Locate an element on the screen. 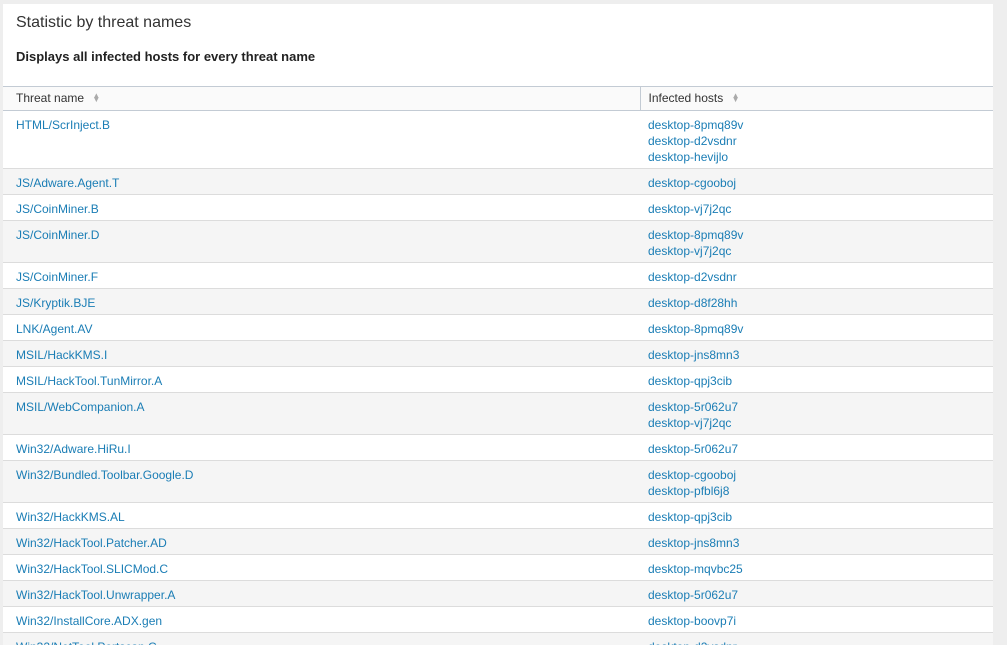 The width and height of the screenshot is (1007, 645). threat-name-cell: Win32/Bundled.Toolbar.Google.D is located at coordinates (321, 481).